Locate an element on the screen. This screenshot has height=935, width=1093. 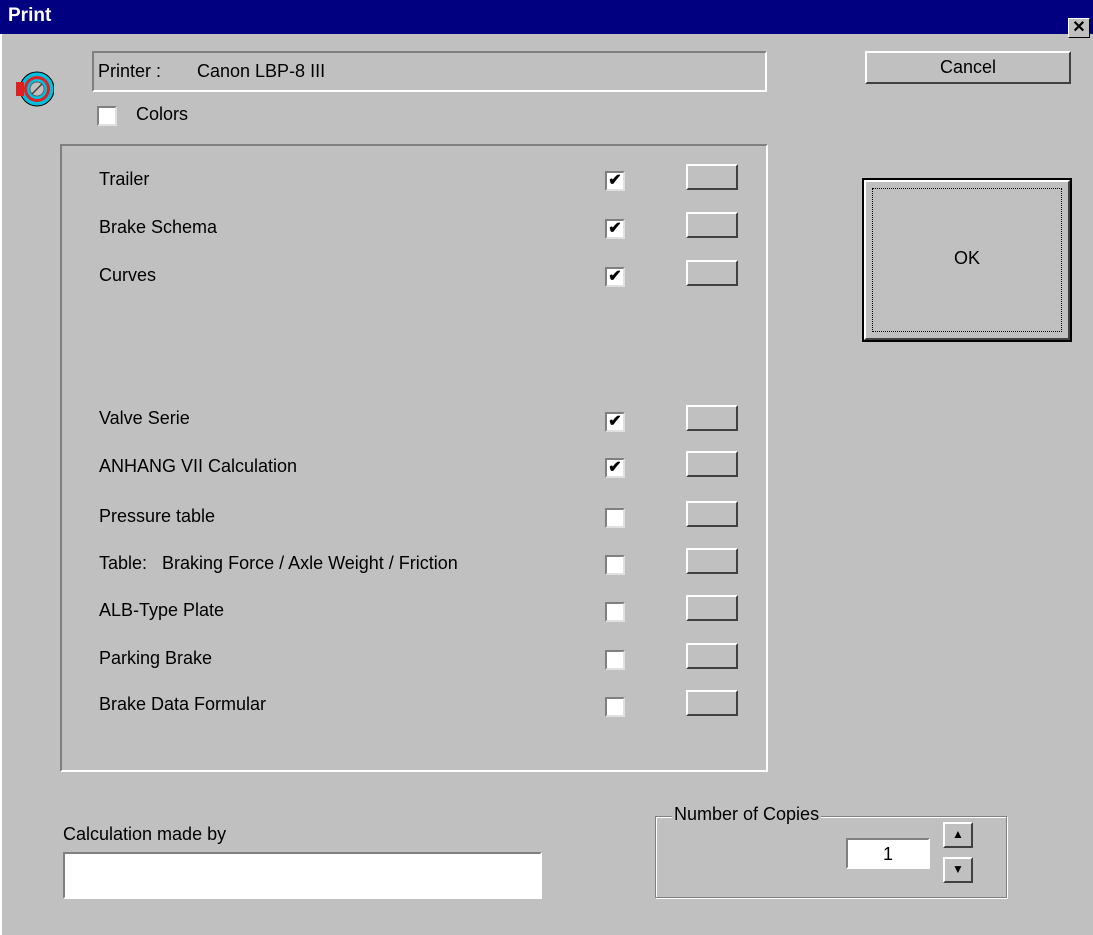
item-checkbox-curves: ✔ is located at coordinates (615, 277).